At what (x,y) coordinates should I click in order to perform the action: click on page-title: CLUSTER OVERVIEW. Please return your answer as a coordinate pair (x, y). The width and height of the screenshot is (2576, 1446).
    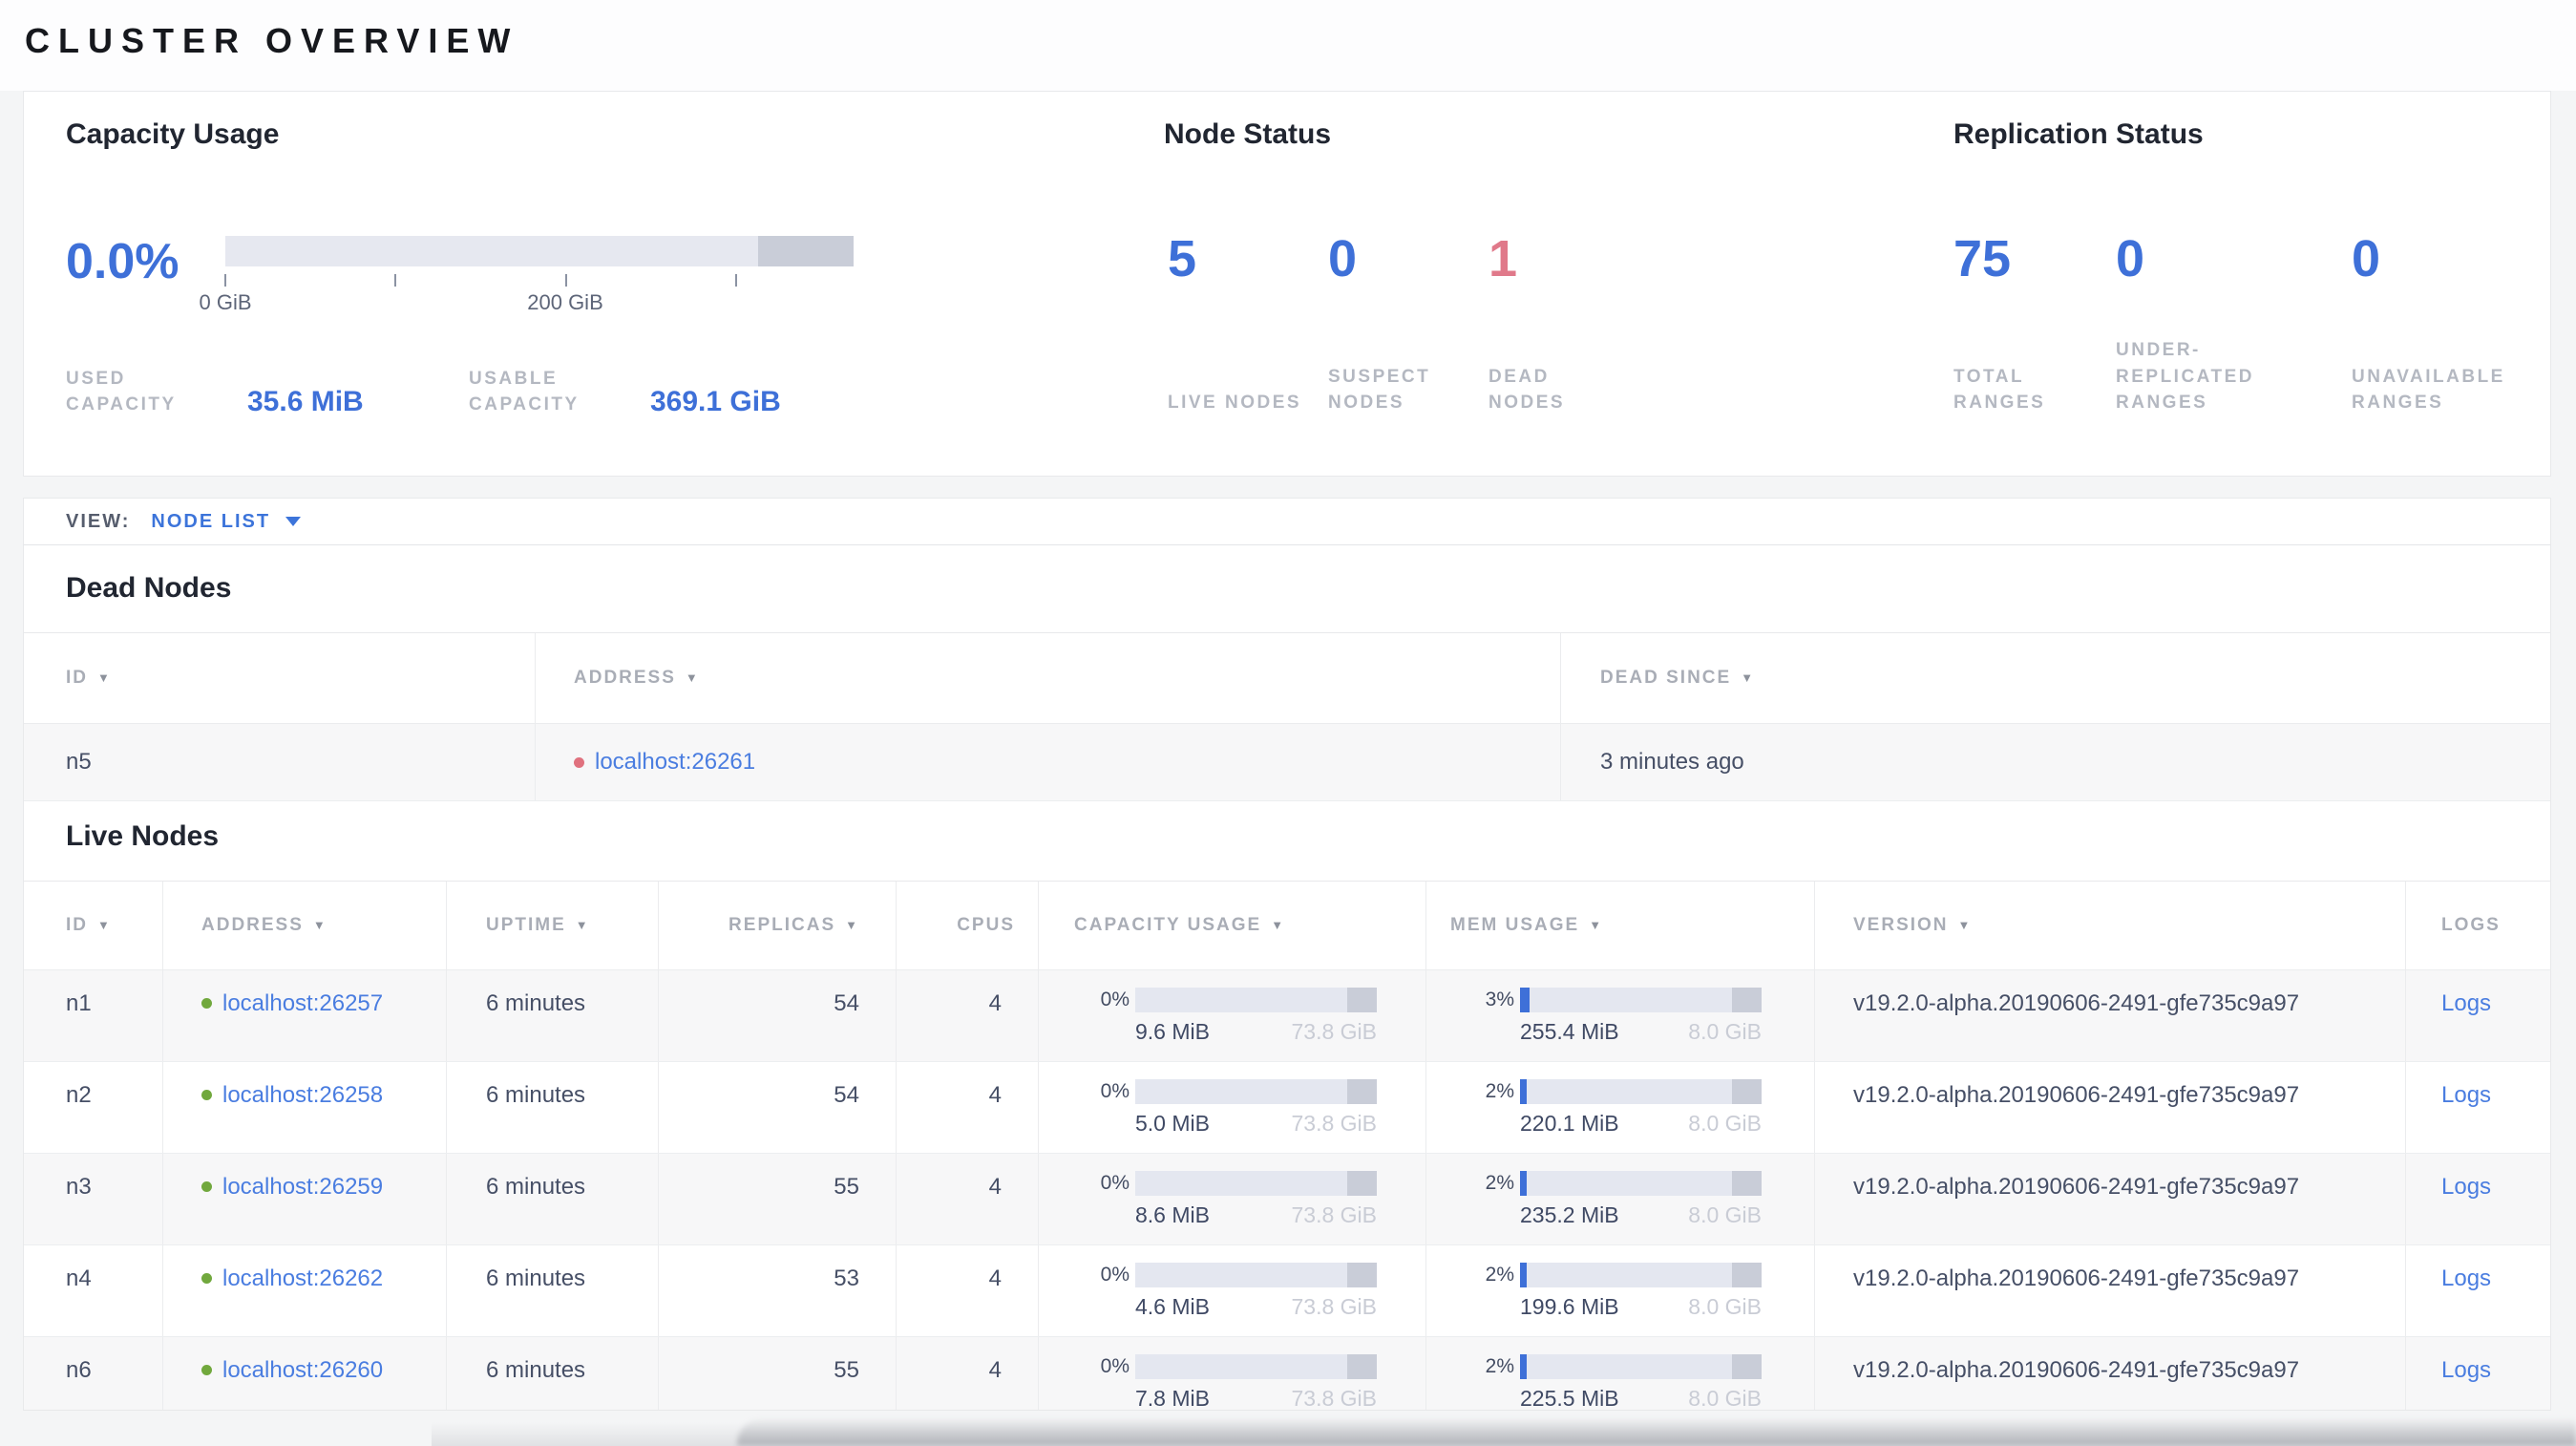
    Looking at the image, I should click on (272, 40).